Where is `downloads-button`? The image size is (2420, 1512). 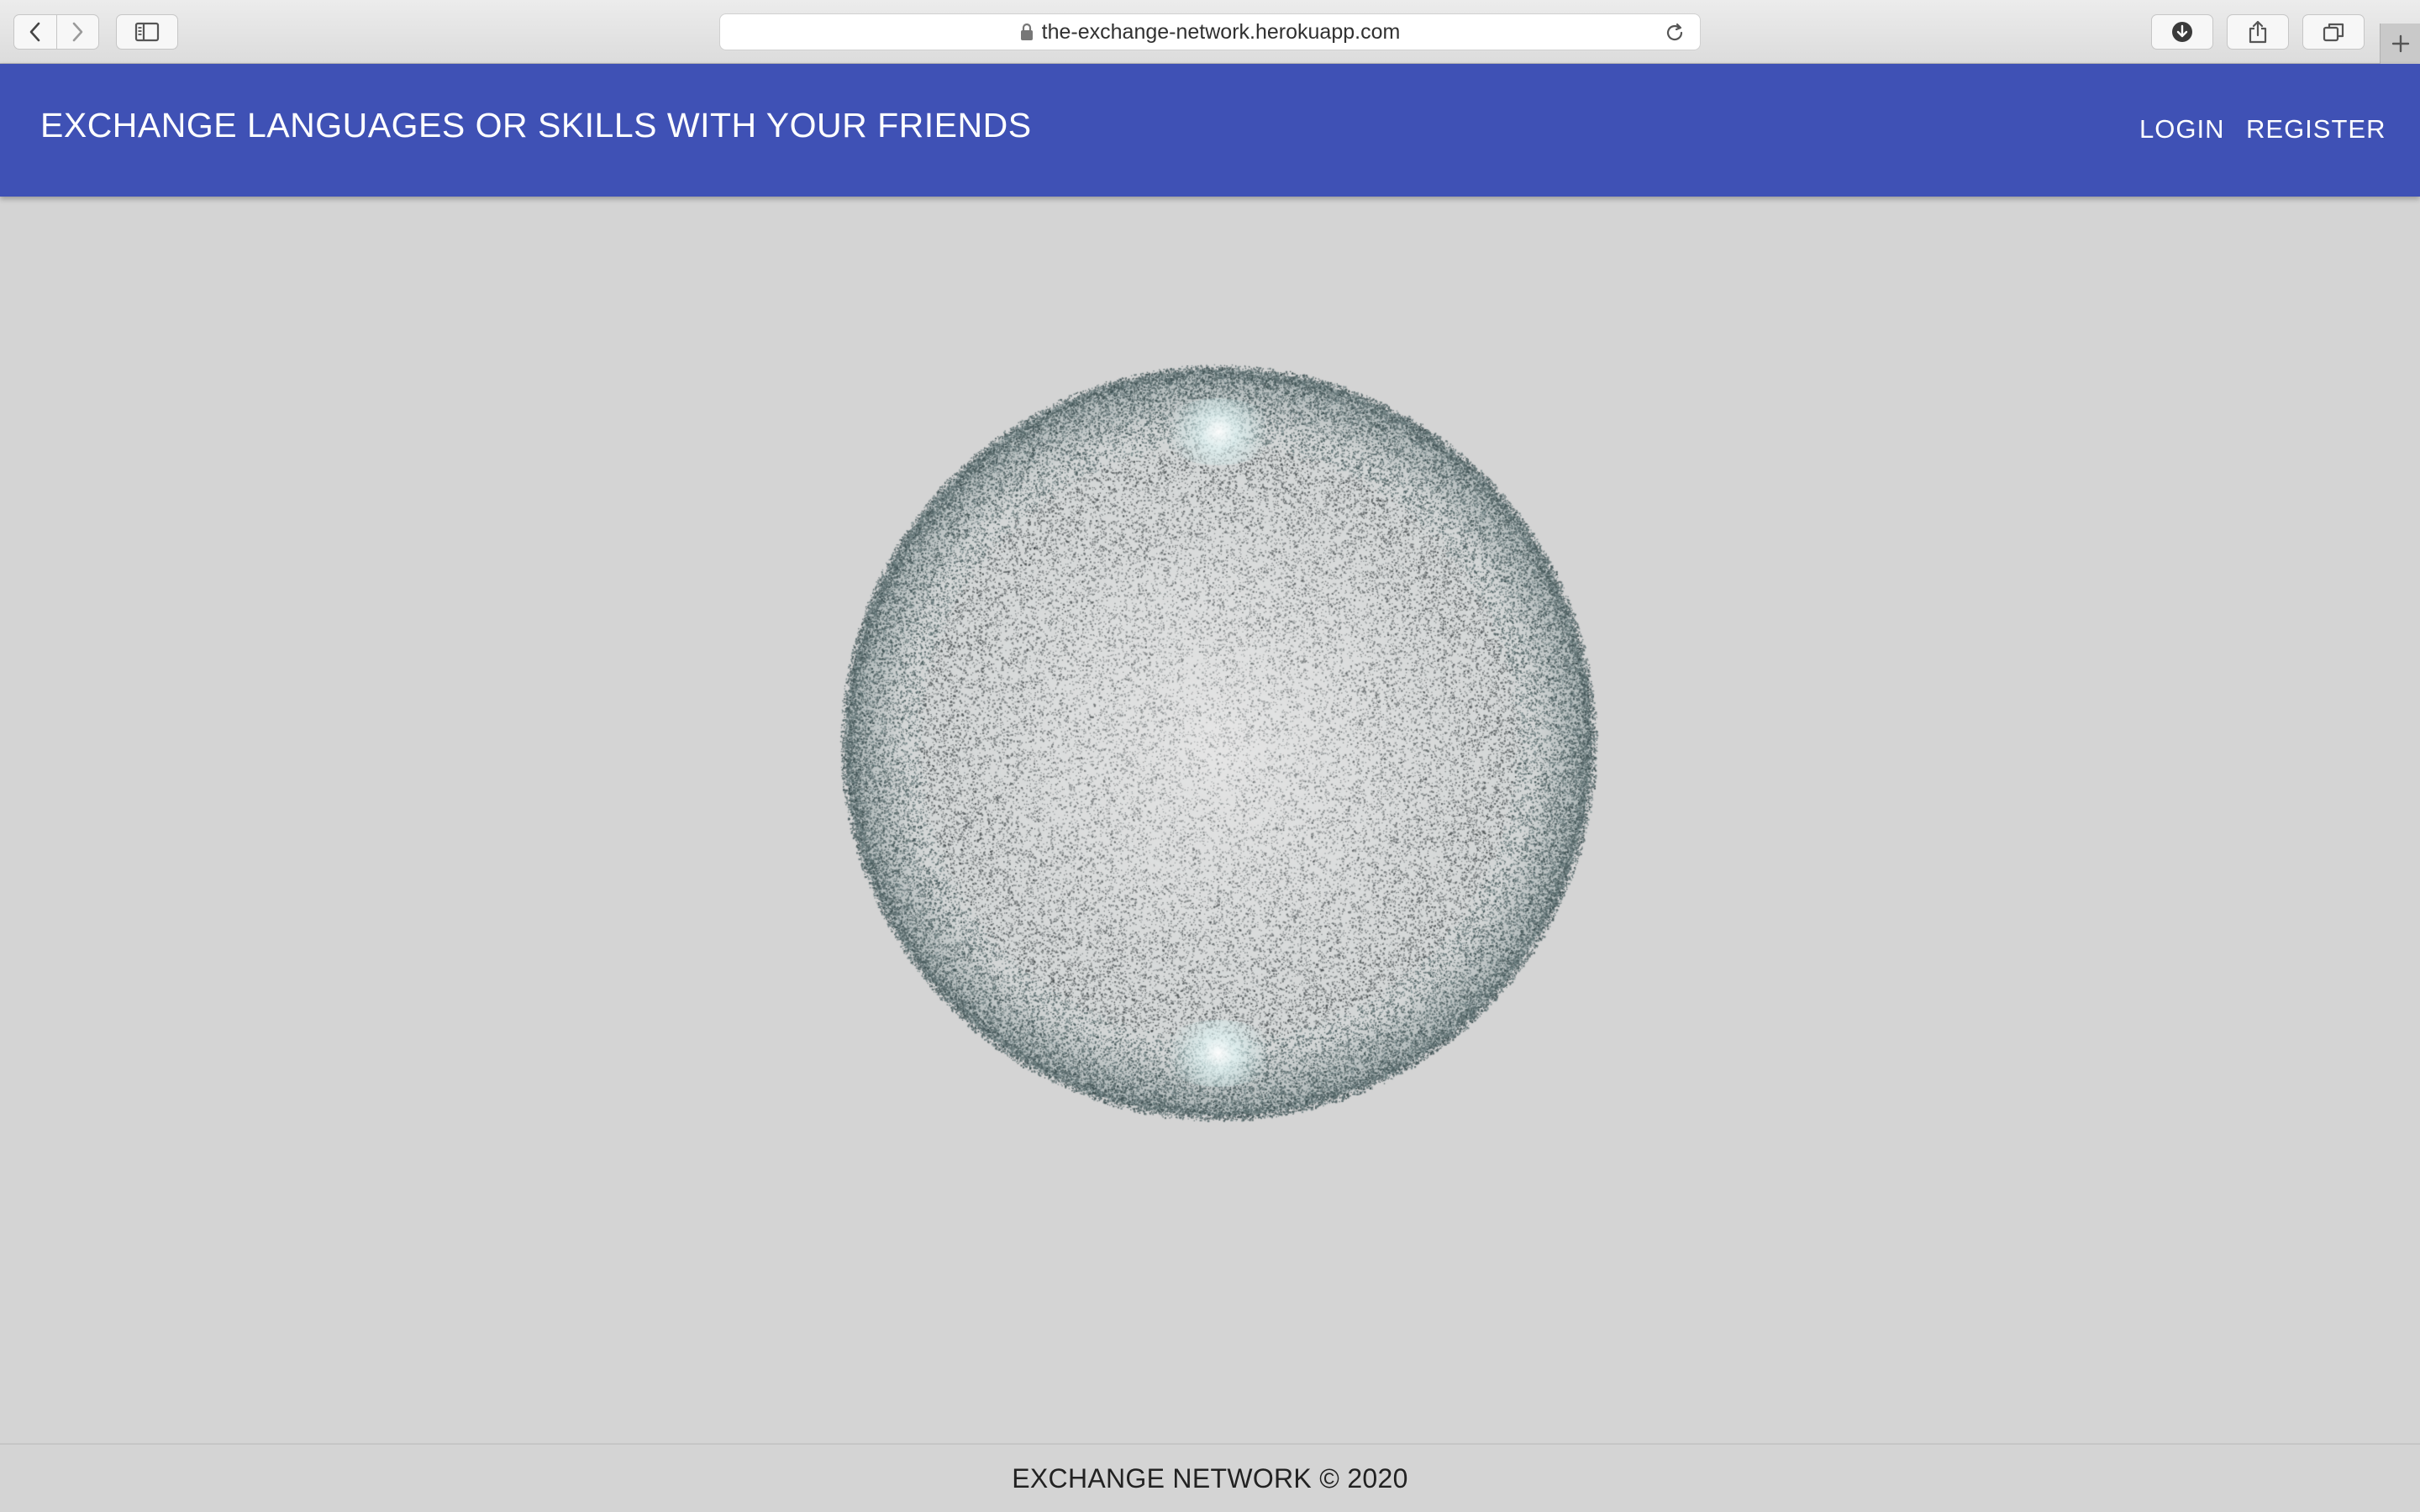 downloads-button is located at coordinates (2182, 32).